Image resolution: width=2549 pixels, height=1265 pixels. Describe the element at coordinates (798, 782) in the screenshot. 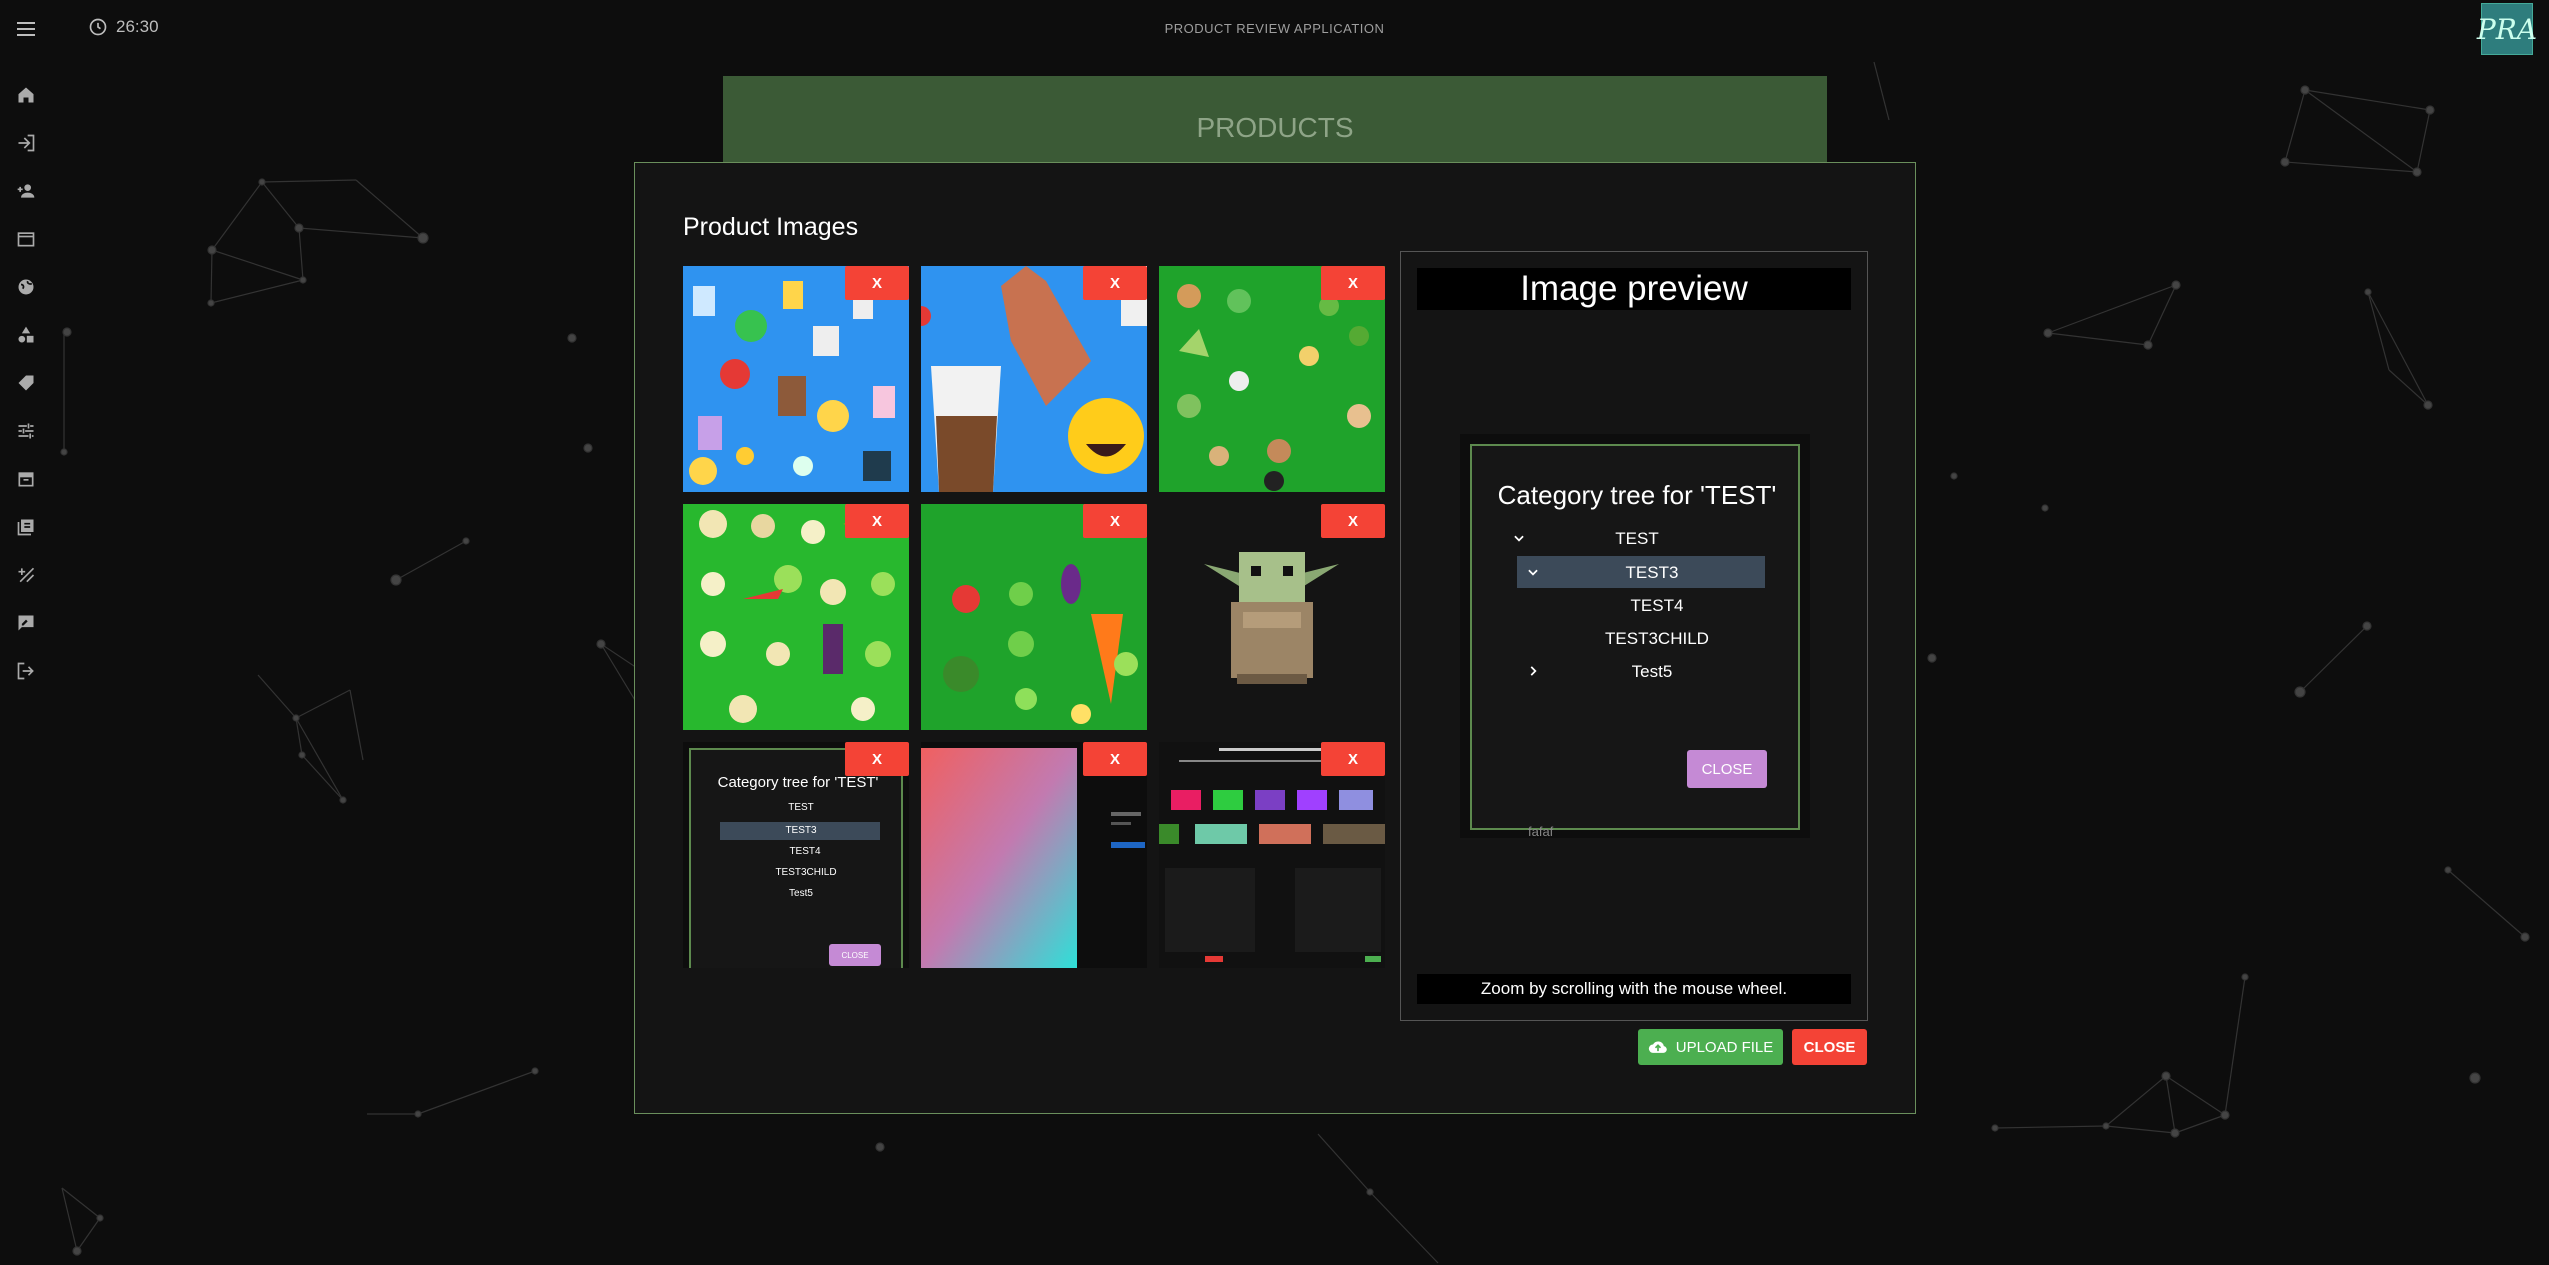

I see `tree-title: Category tree for 'TEST'` at that location.